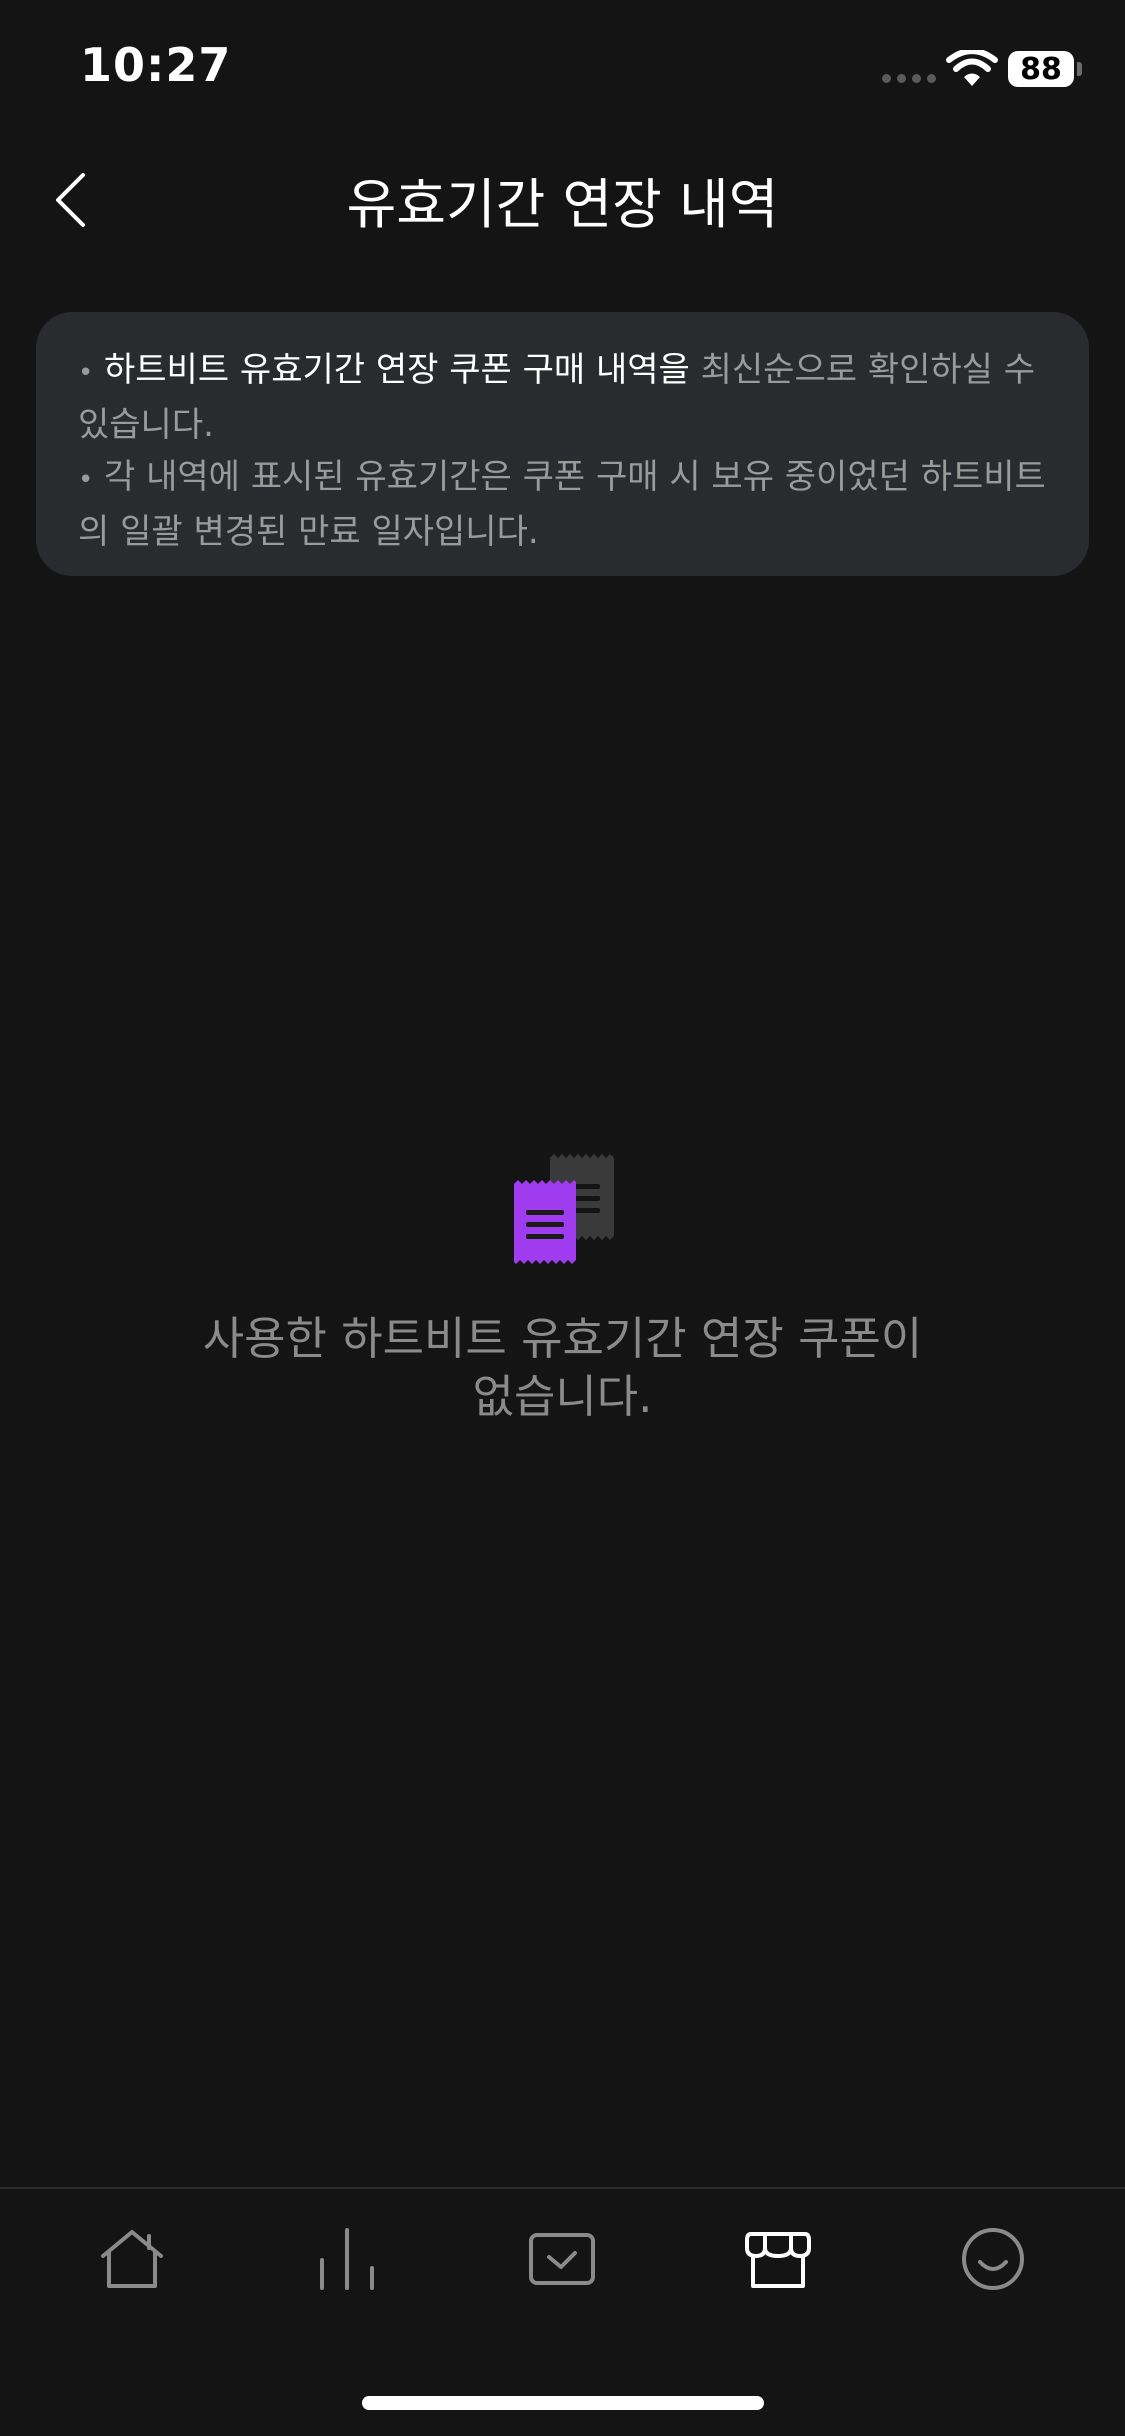 The height and width of the screenshot is (2436, 1125). I want to click on tab-bar, so click(562, 2259).